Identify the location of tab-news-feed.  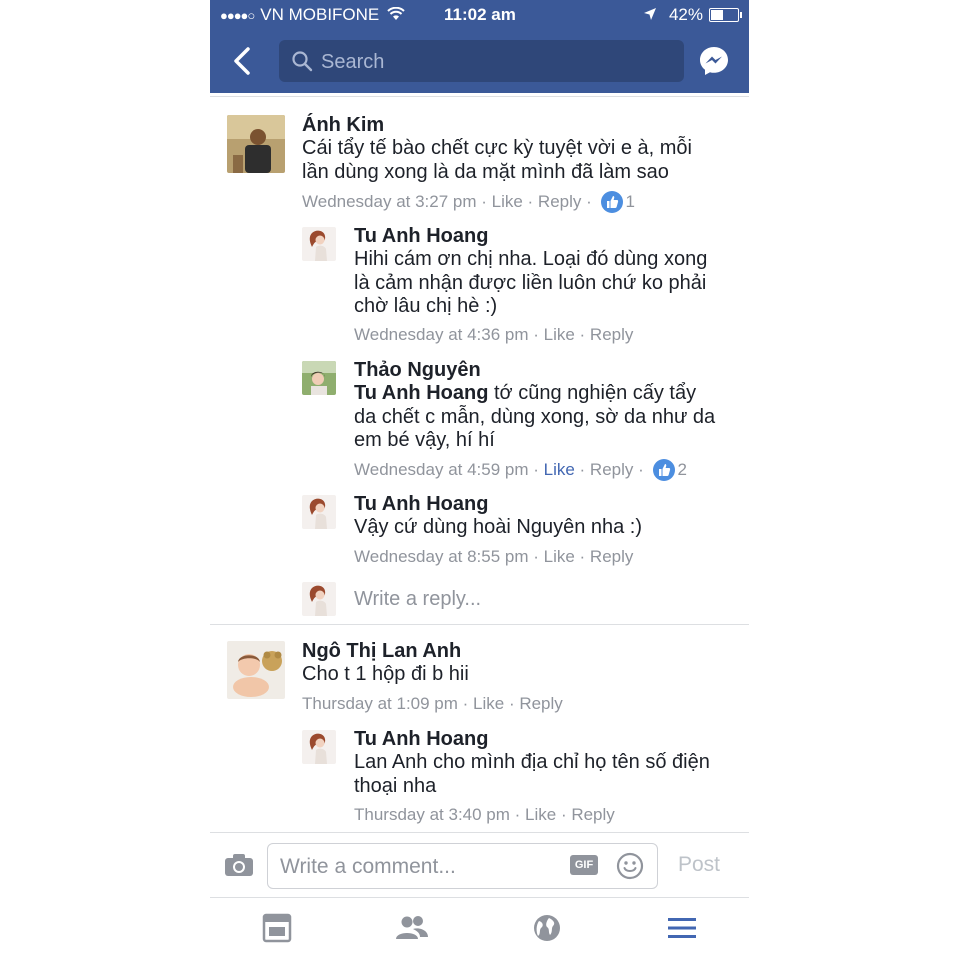
(277, 928).